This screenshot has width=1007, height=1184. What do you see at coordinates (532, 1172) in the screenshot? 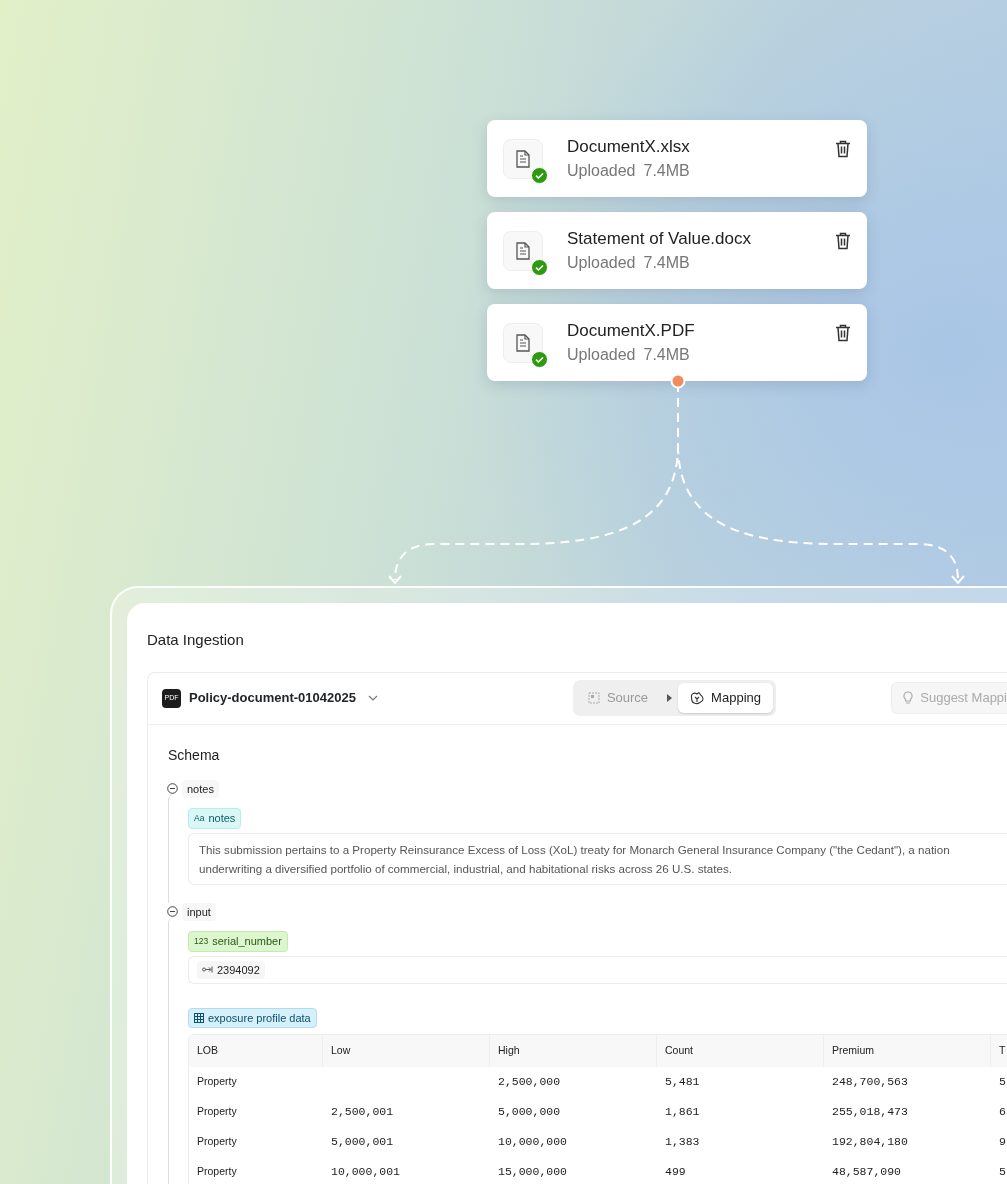
I see `table-cell-text: 15,000,000` at bounding box center [532, 1172].